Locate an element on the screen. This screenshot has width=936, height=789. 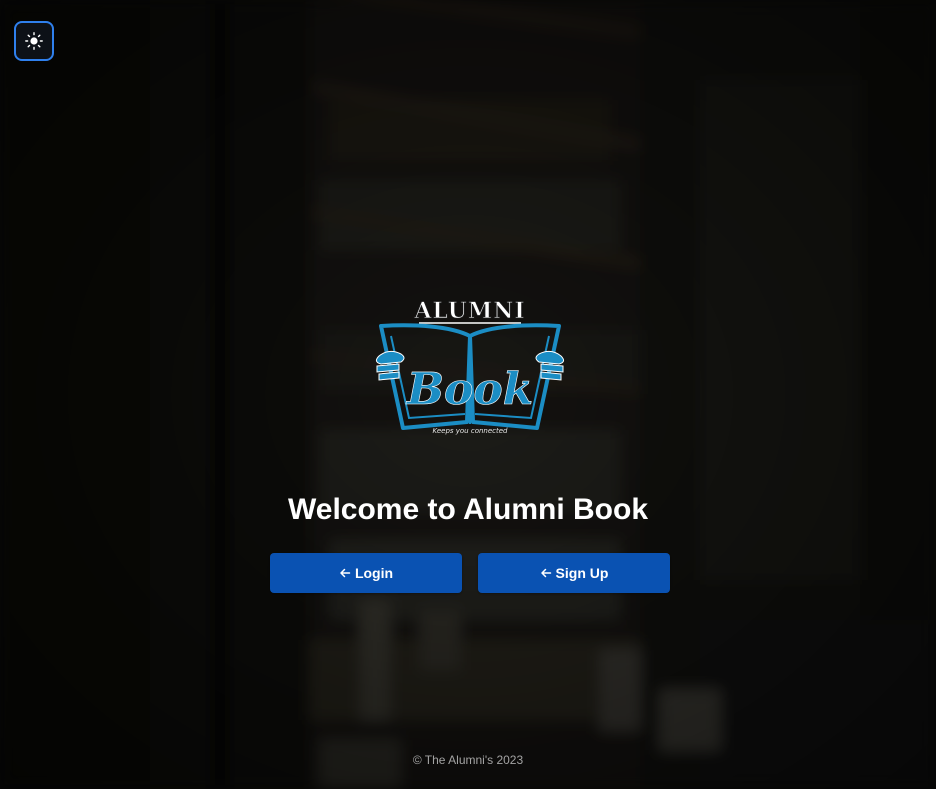
login-button-label: Login is located at coordinates (374, 573).